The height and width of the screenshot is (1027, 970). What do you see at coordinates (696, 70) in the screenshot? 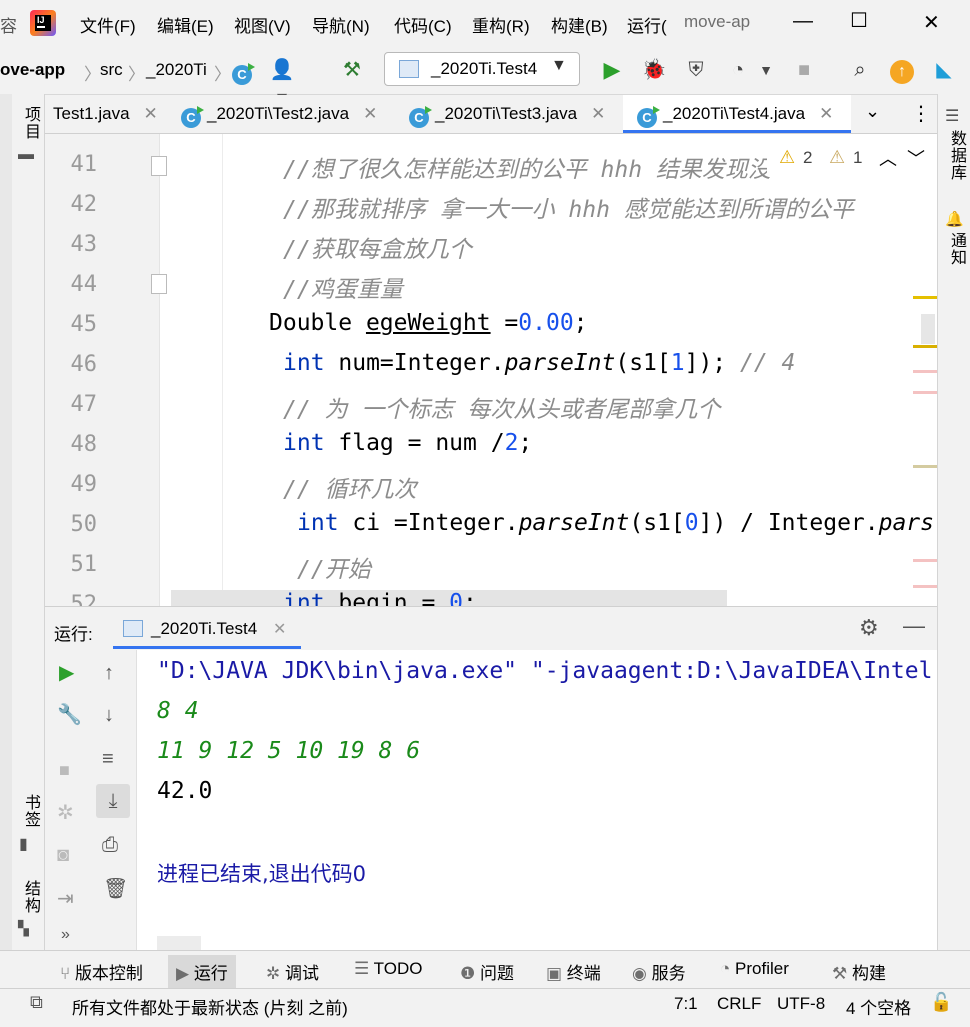
I see `coverage-shield-icon: ⛨` at bounding box center [696, 70].